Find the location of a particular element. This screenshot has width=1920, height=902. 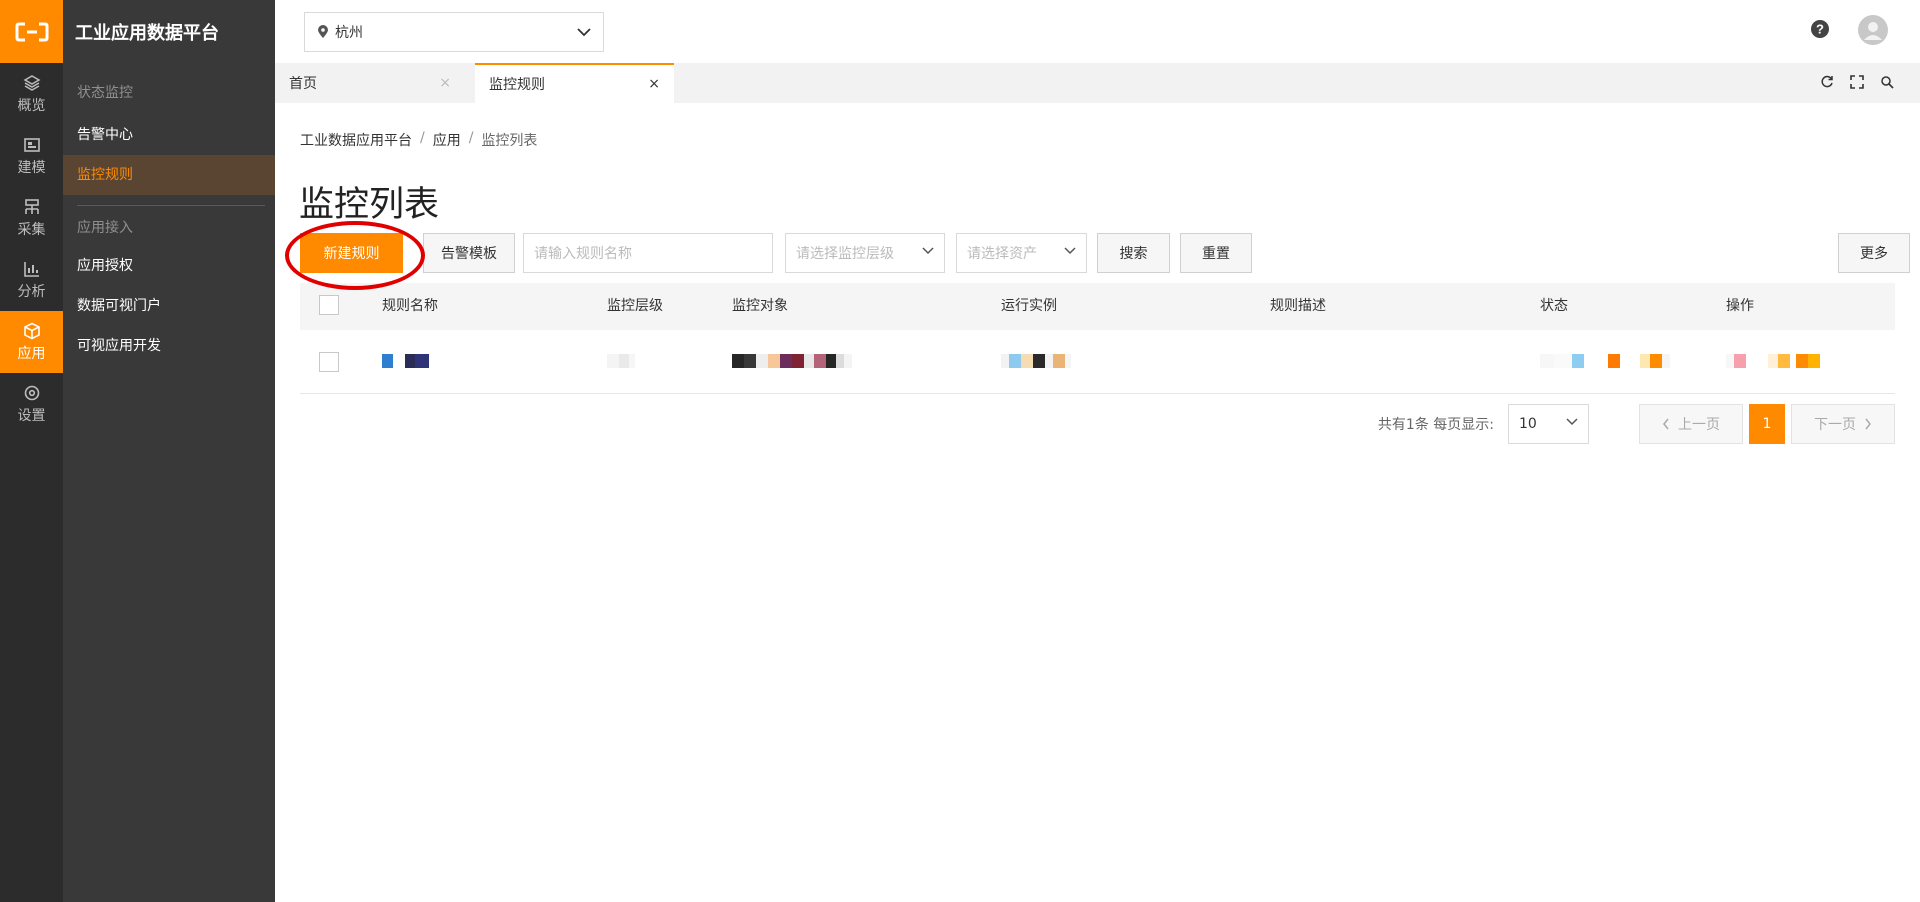

col-rule-description: 规则描述 is located at coordinates (1298, 306).